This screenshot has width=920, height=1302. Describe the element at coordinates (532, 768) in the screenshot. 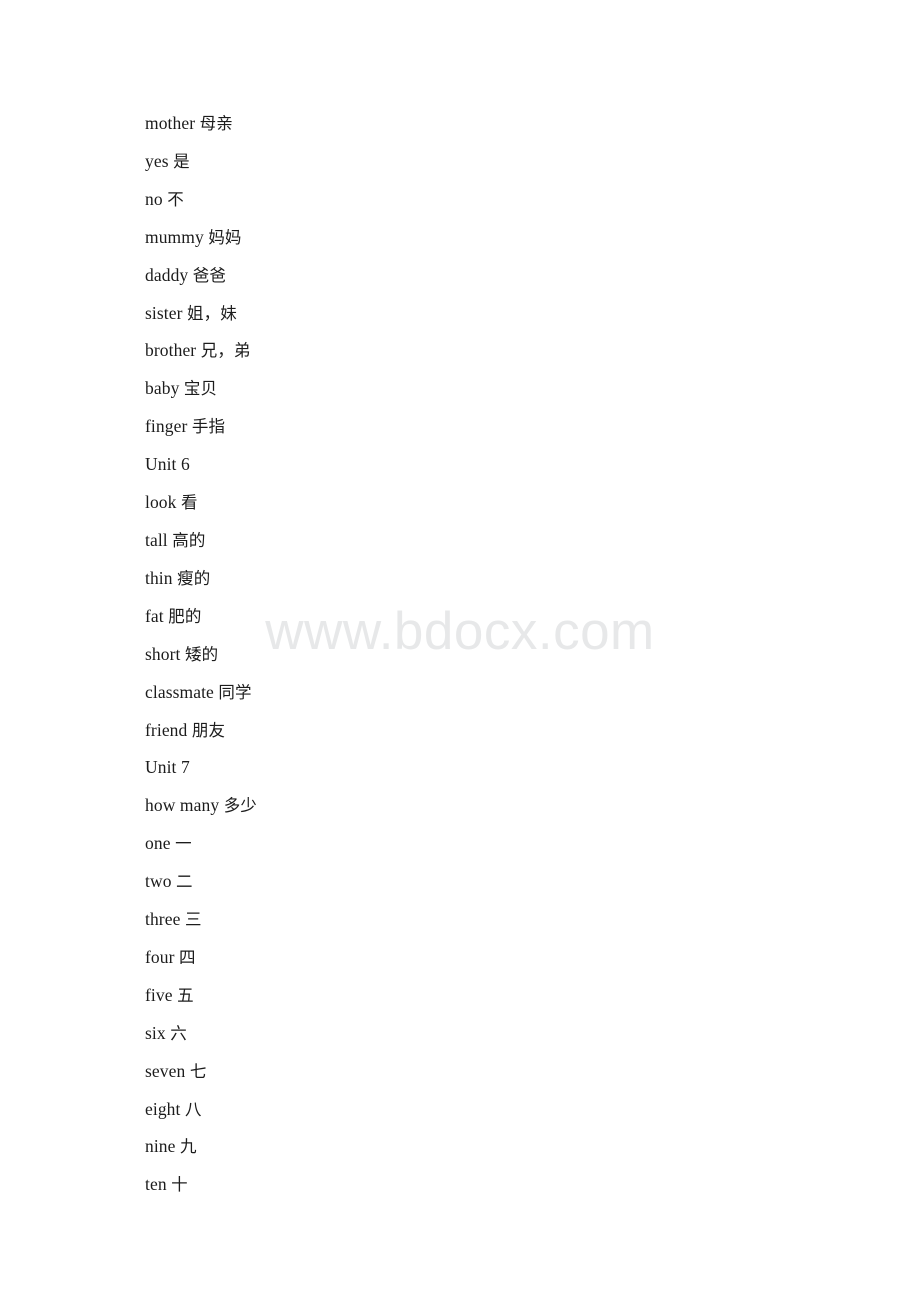

I see `vocab-entry-unit-7: Unit 7` at that location.